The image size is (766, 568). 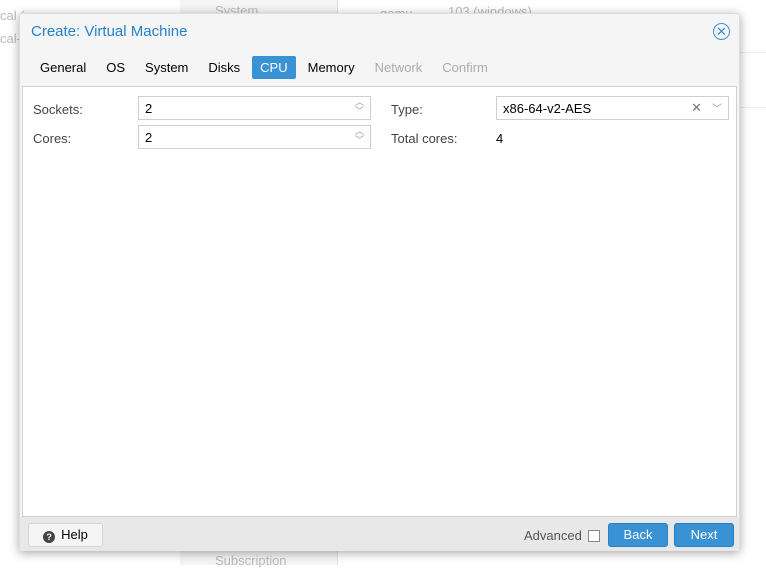 I want to click on cores-input: 2 ︿ ﹀, so click(x=254, y=137).